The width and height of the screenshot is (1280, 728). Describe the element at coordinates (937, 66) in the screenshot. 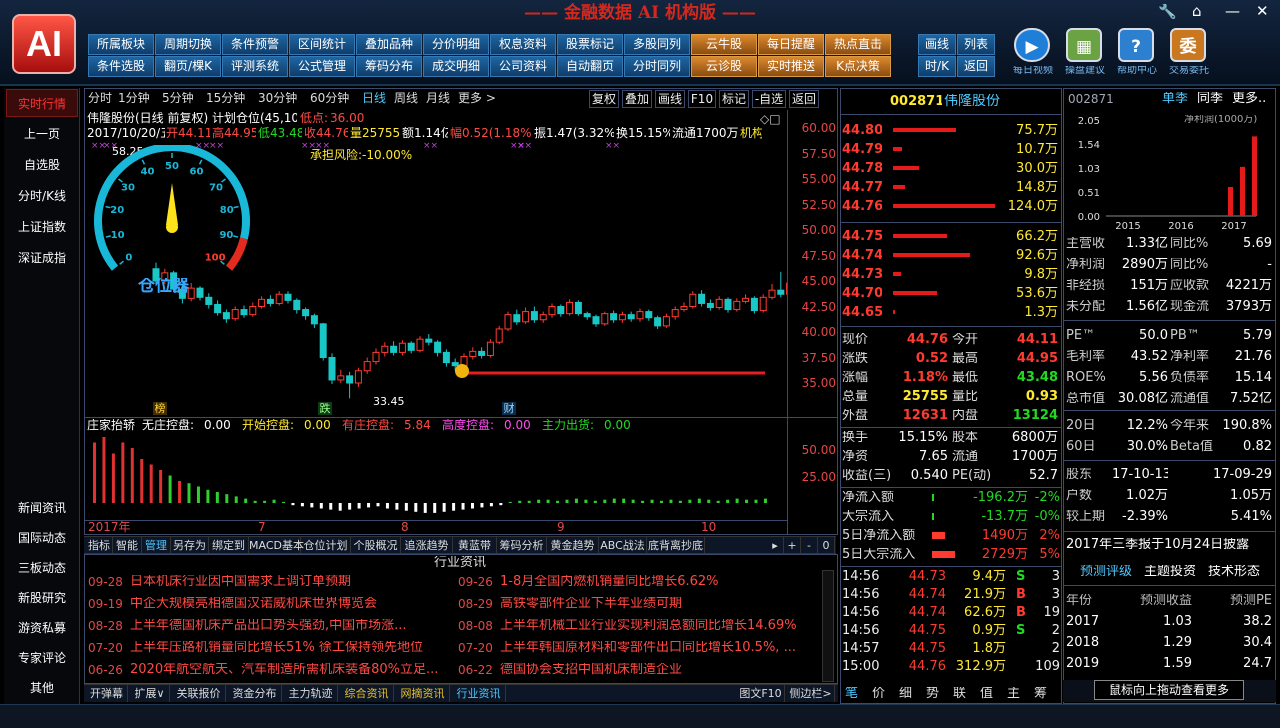

I see `time-k-button: 时/K` at that location.